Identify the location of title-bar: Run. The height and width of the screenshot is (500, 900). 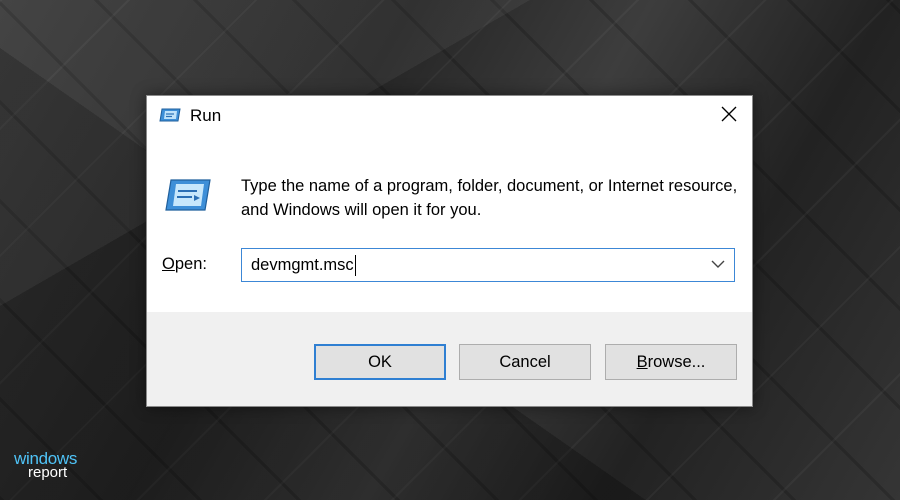
(449, 116).